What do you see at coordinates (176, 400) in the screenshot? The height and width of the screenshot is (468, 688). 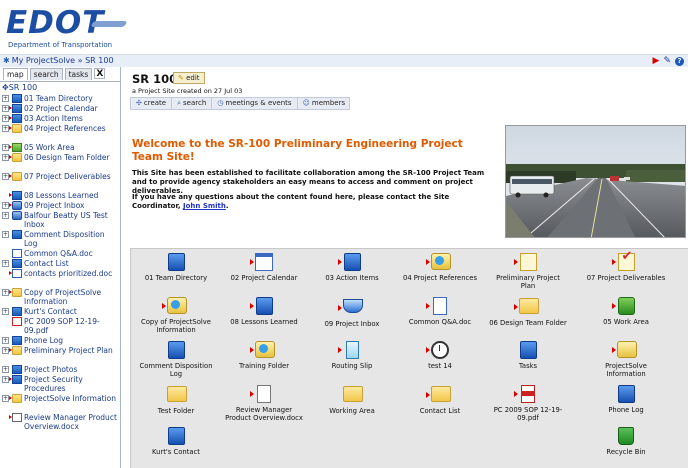 I see `grid-item: Test Folder` at bounding box center [176, 400].